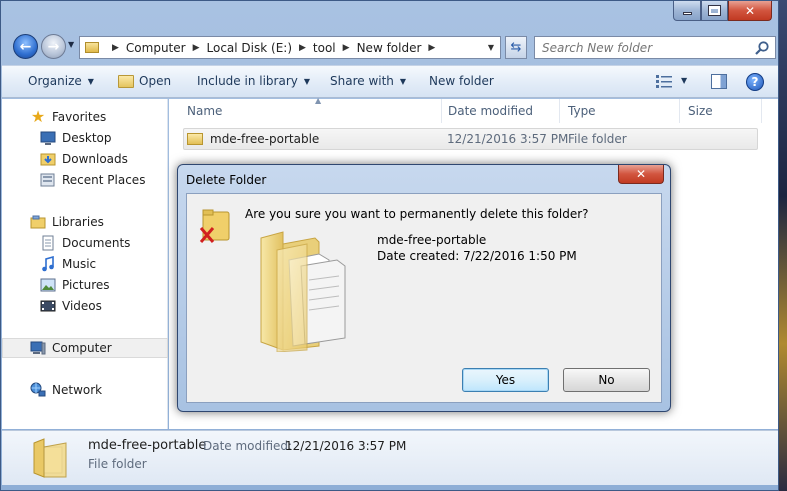 Image resolution: width=787 pixels, height=491 pixels. Describe the element at coordinates (491, 111) in the screenshot. I see `column-header-label: Date modified` at that location.